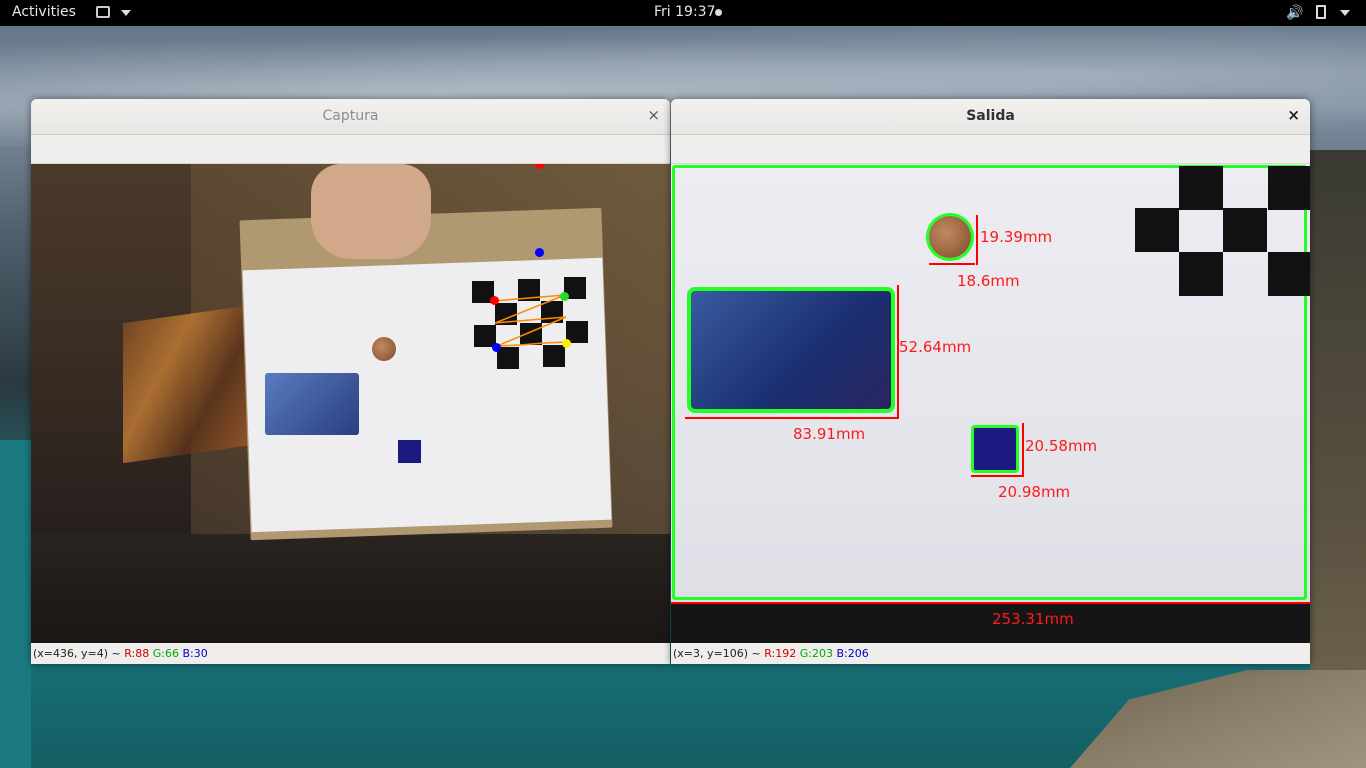 This screenshot has width=1366, height=768. Describe the element at coordinates (829, 434) in the screenshot. I see `card-width-label: 83.91mm` at that location.